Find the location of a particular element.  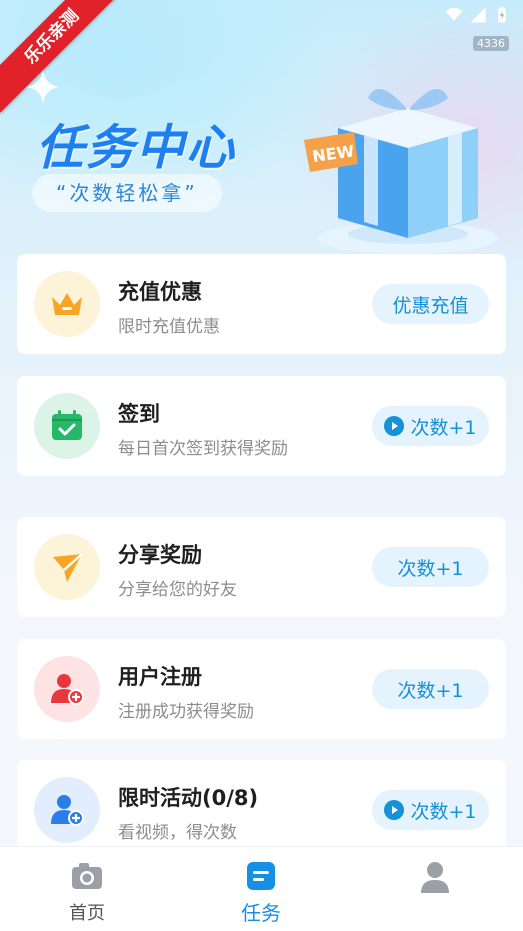

tab-home: 首页 is located at coordinates (87, 889).